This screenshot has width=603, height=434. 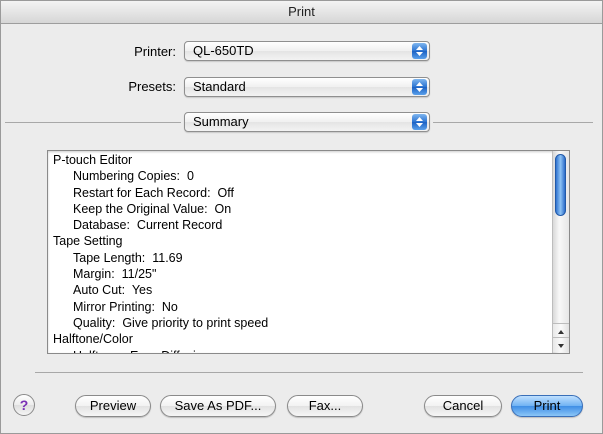 I want to click on printer-label: Printer:, so click(x=155, y=51).